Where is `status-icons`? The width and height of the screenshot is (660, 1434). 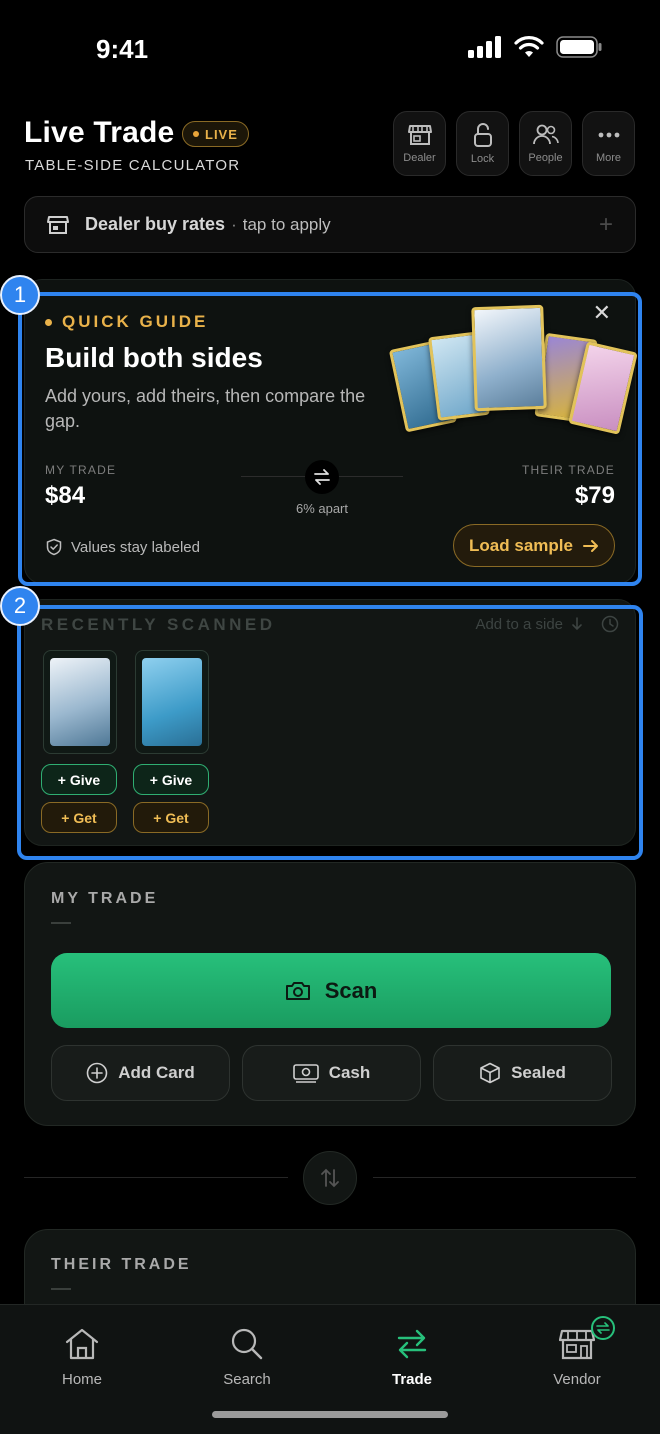
status-icons is located at coordinates (535, 47).